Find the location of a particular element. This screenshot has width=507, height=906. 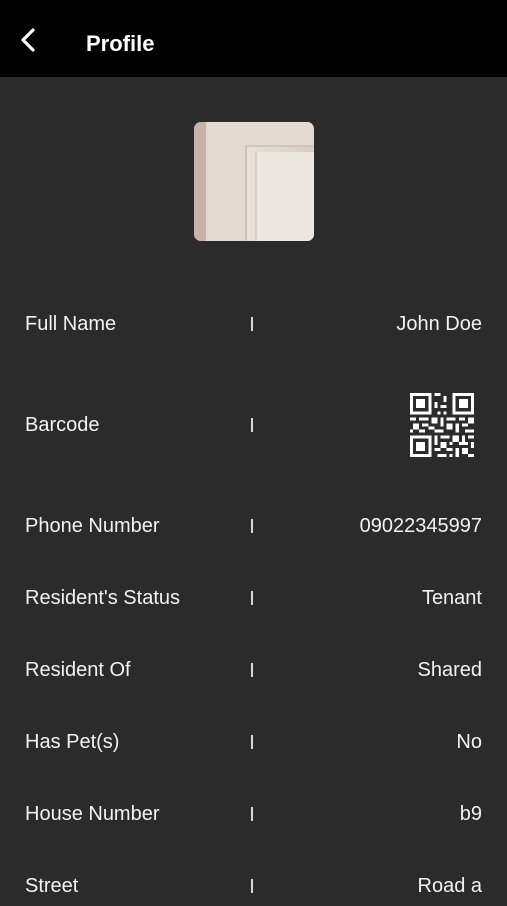

field-label: Full Name is located at coordinates (71, 324).